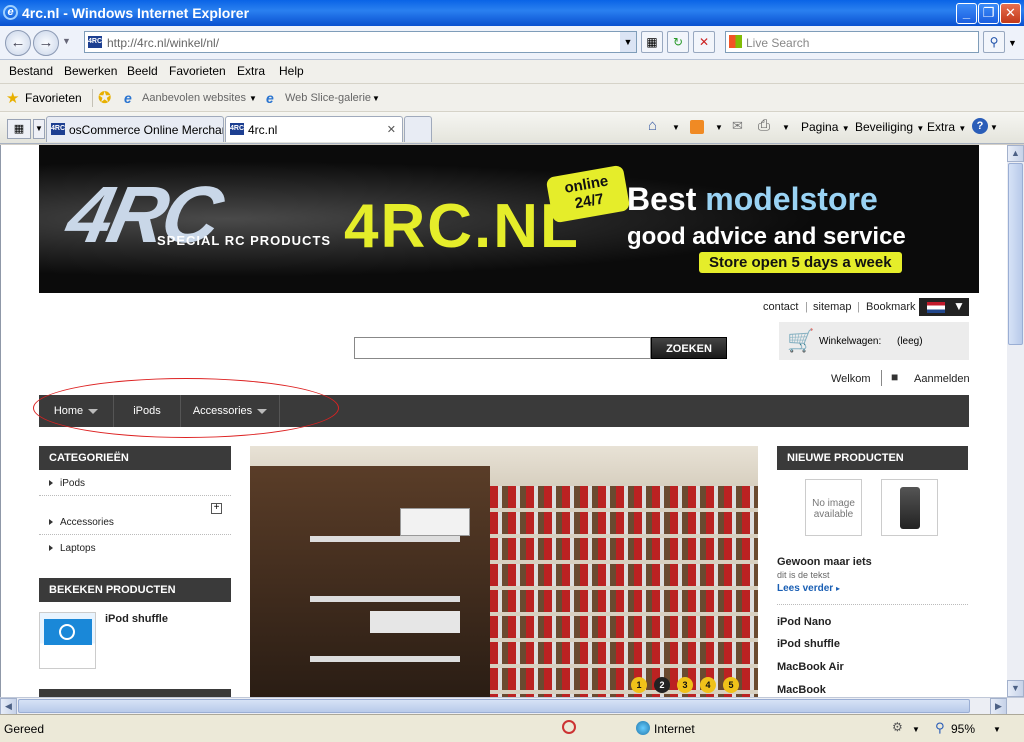 The height and width of the screenshot is (742, 1024). Describe the element at coordinates (1015, 421) in the screenshot. I see `vertical-scrollbar: ▲ ▼` at that location.